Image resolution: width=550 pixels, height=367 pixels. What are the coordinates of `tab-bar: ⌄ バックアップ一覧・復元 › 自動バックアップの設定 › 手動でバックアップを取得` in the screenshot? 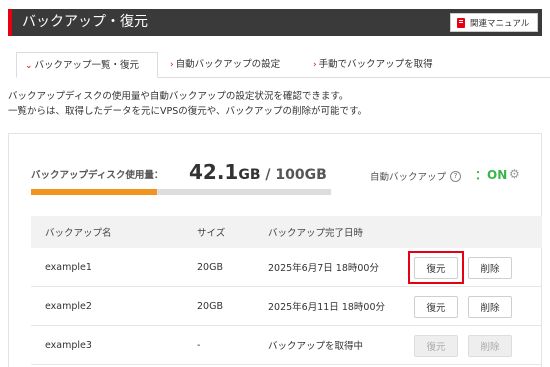 It's located at (283, 65).